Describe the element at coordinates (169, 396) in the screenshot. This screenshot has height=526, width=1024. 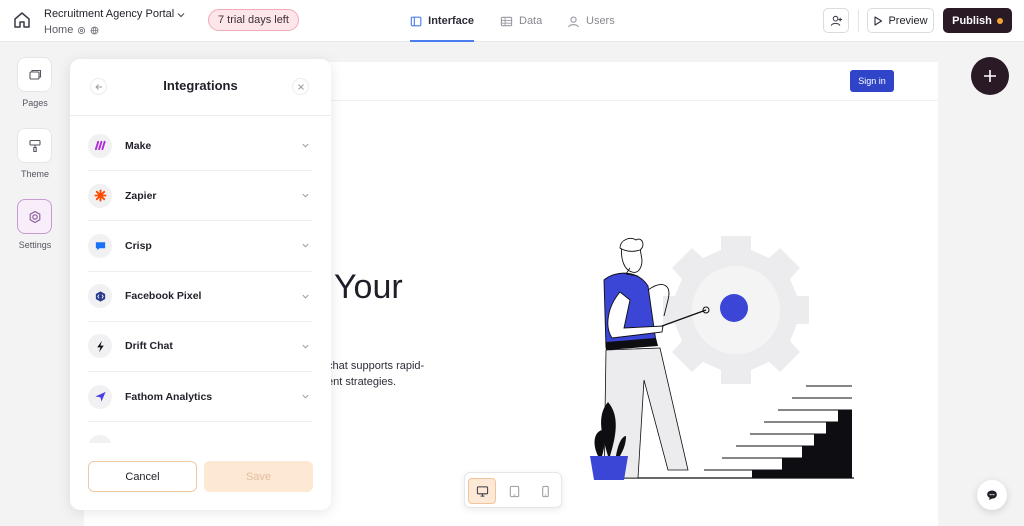
I see `integration-name: Fathom Analytics` at that location.